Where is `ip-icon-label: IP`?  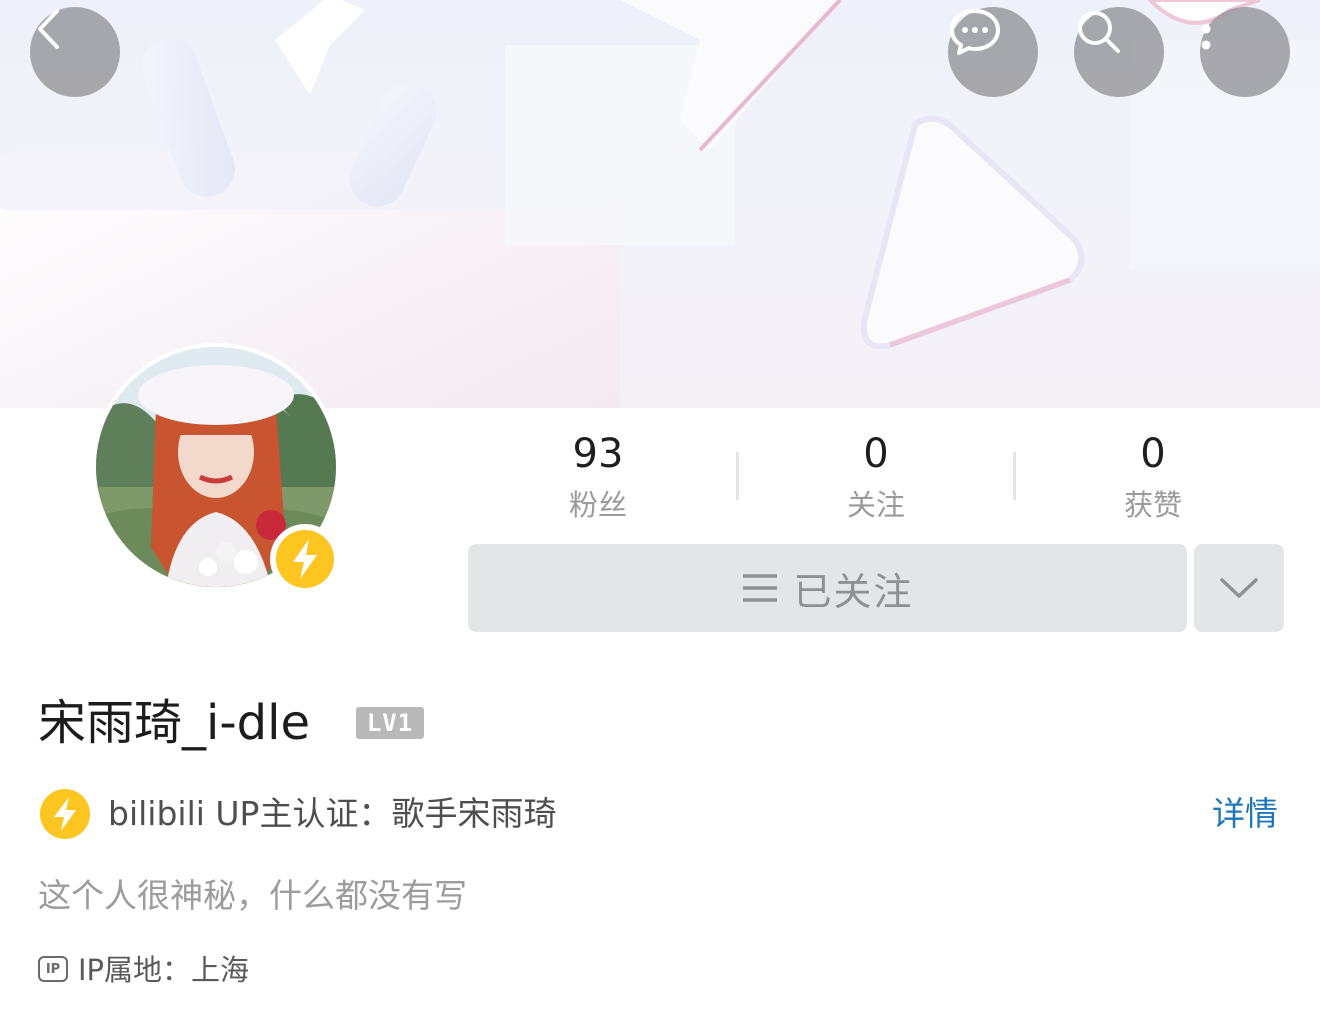 ip-icon-label: IP is located at coordinates (53, 969).